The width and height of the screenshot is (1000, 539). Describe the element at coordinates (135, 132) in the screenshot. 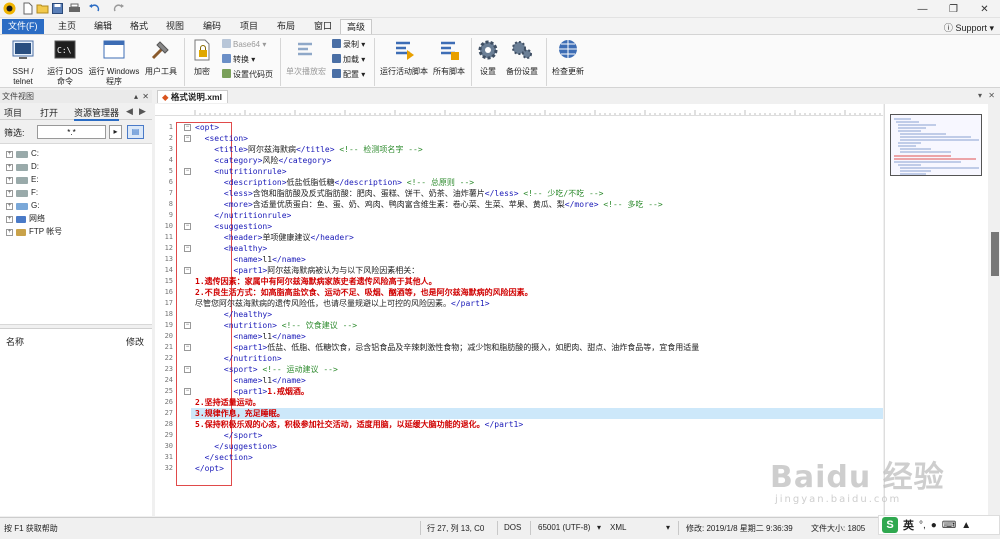

I see `folder-browse-icon: ▤` at that location.